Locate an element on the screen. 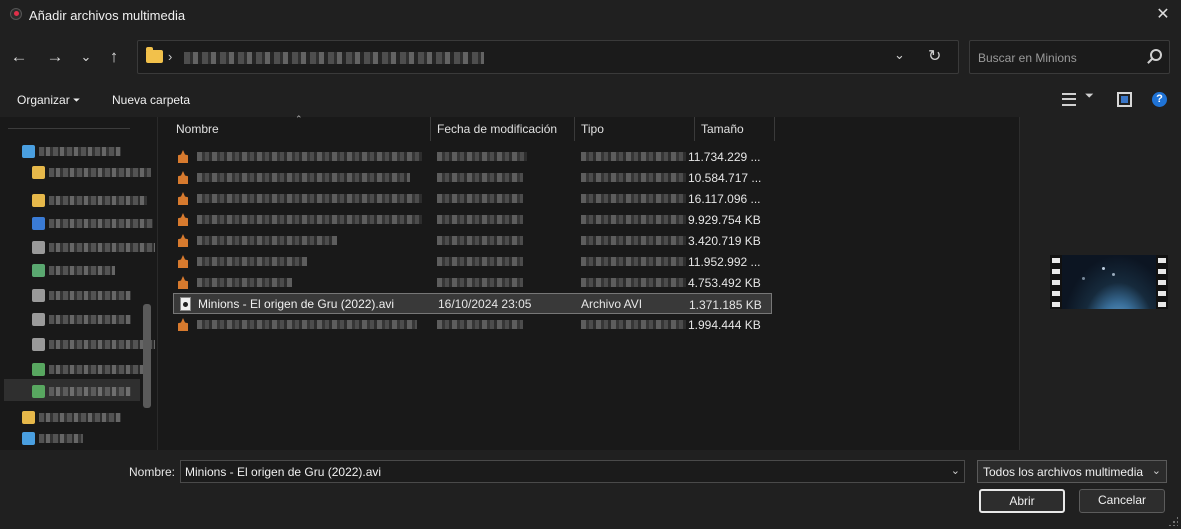 This screenshot has width=1181, height=529. search-input: Buscar en Minions is located at coordinates (1069, 57).